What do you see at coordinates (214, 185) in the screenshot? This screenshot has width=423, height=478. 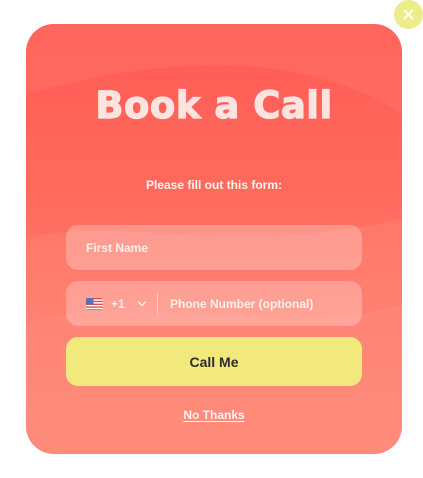 I see `popup-subtitle: Please fill out this form:` at bounding box center [214, 185].